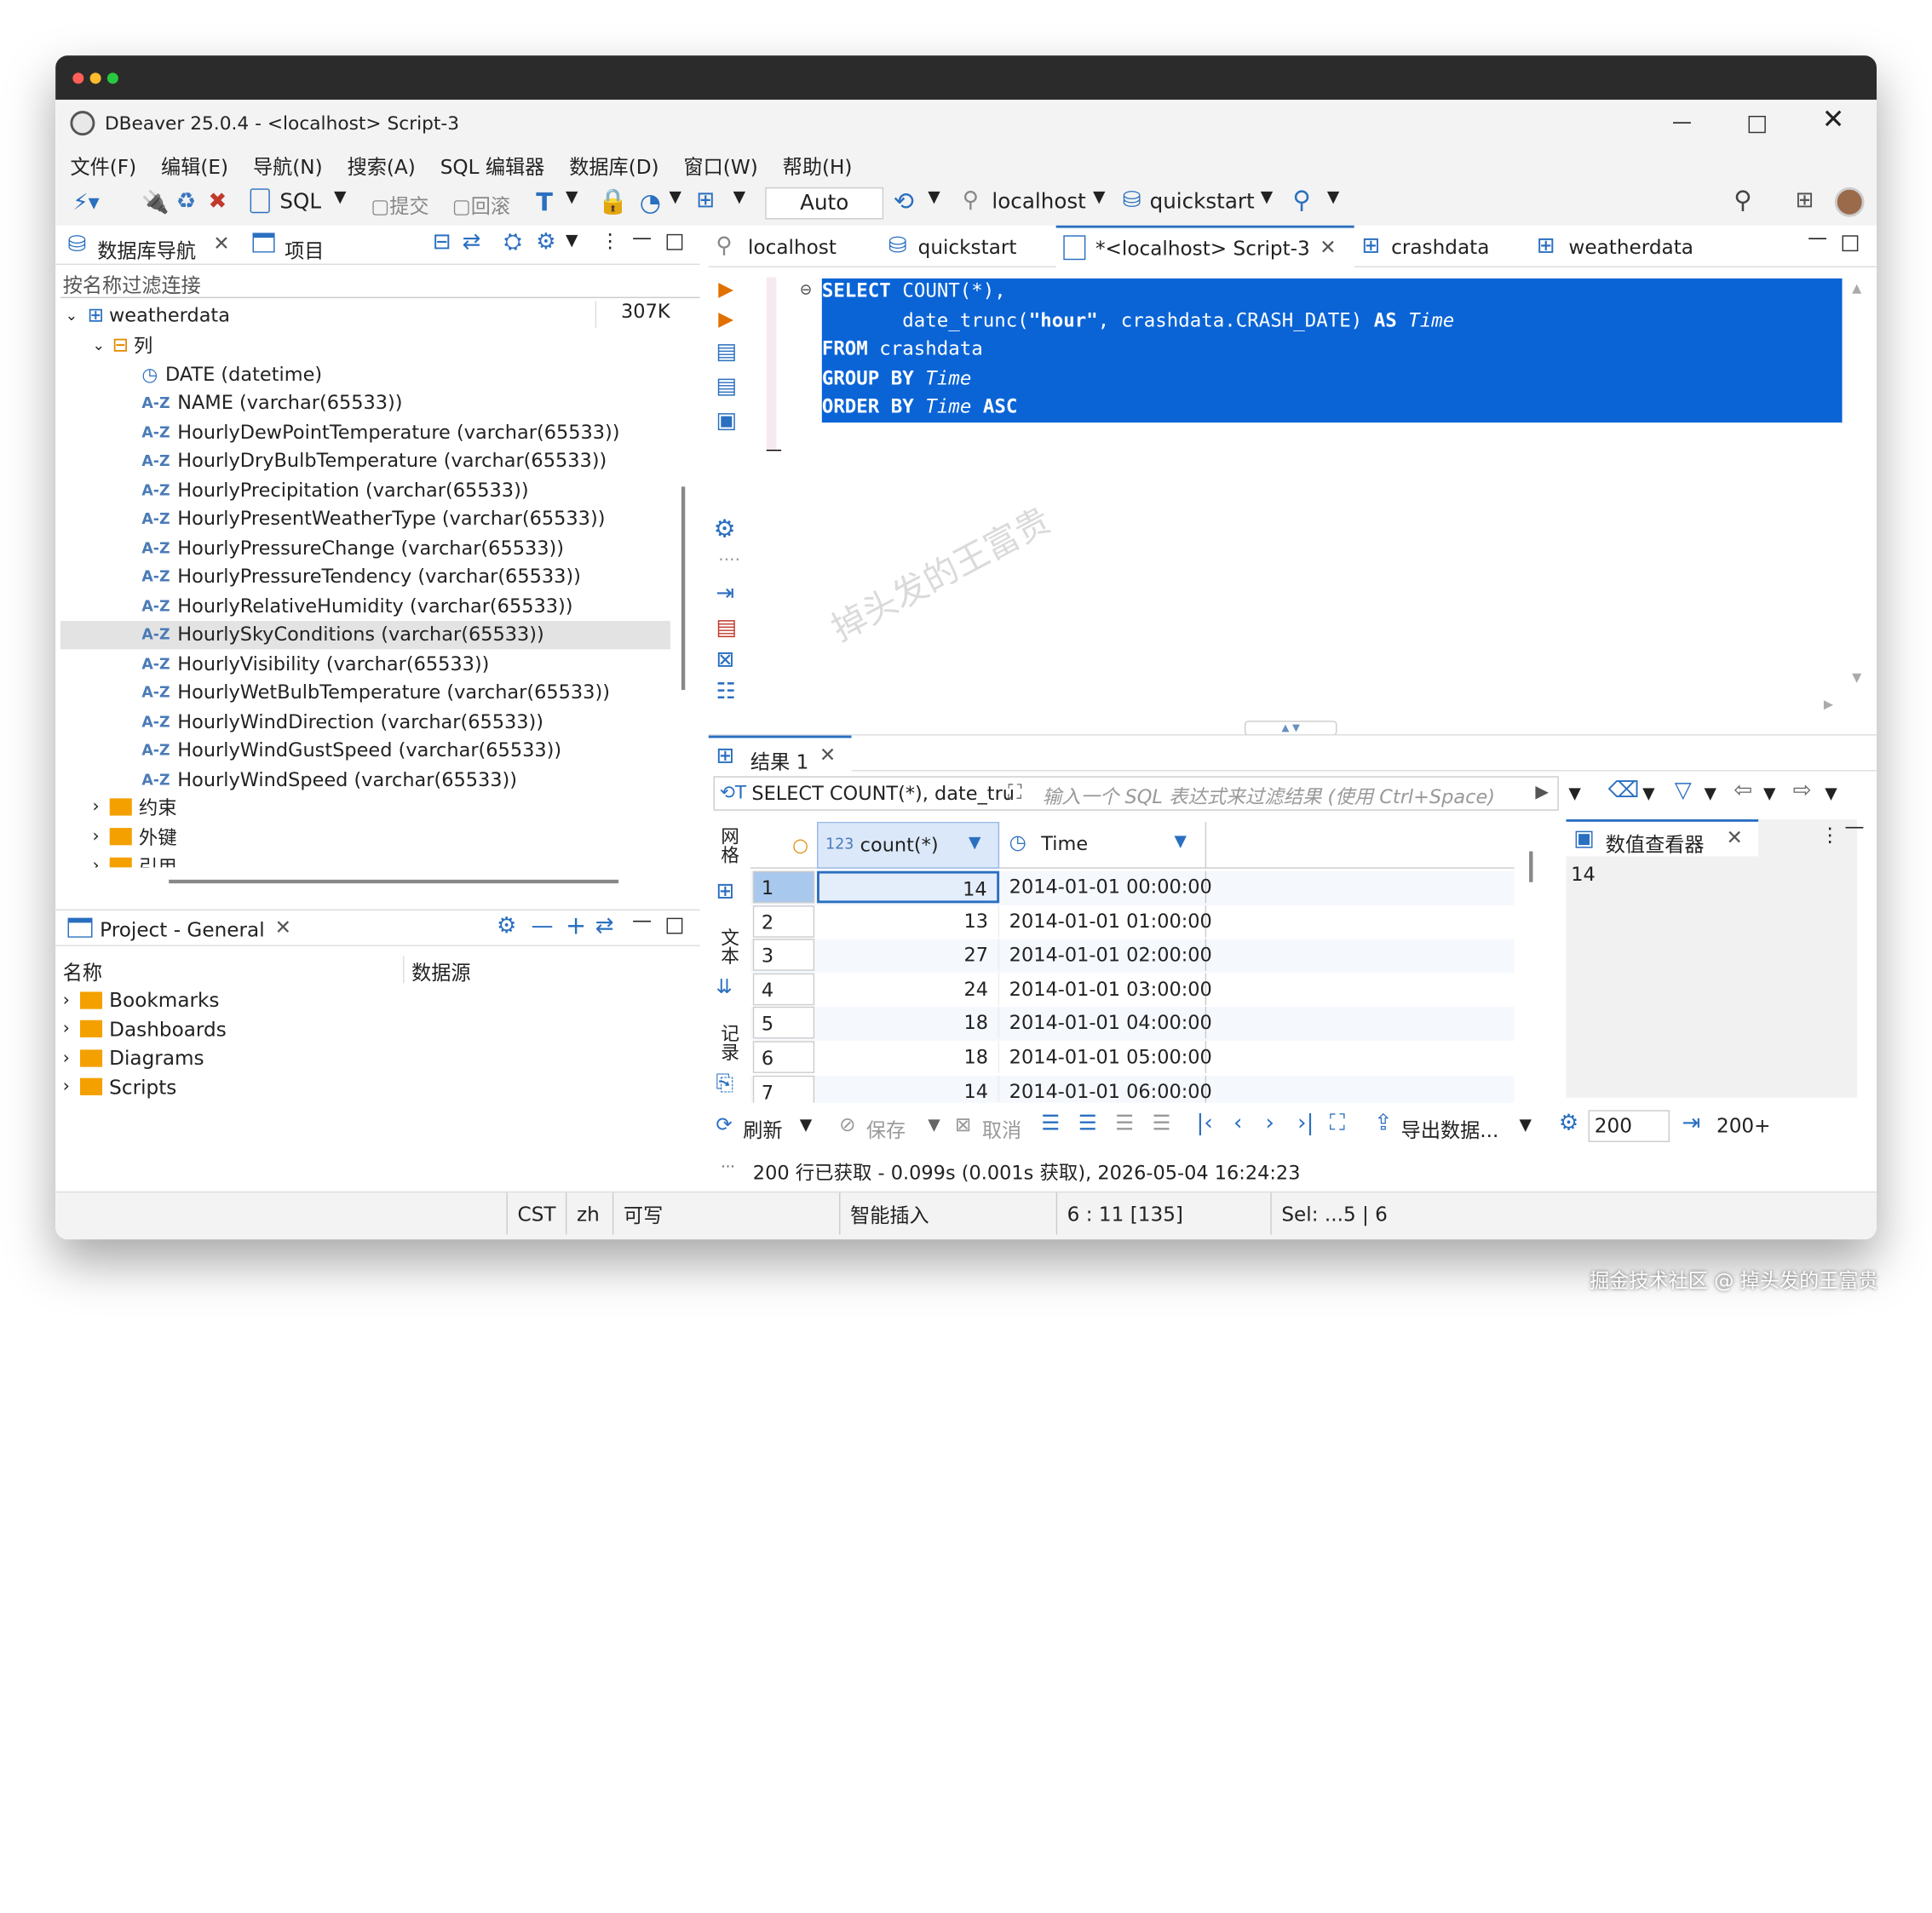  What do you see at coordinates (572, 197) in the screenshot?
I see `transaction-dropdown-icon: ▼` at bounding box center [572, 197].